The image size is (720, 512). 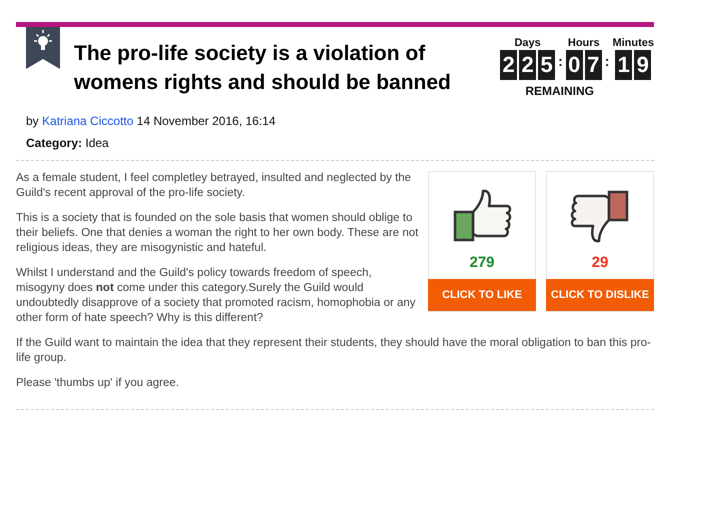 I want to click on remaining-label: REMAINING, so click(x=559, y=91).